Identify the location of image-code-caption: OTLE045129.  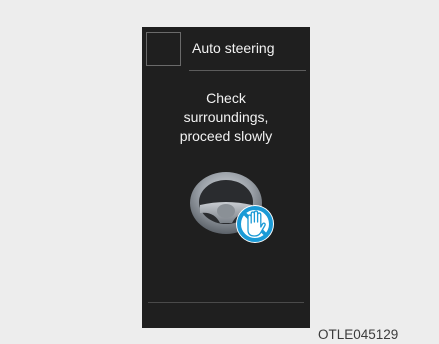
(358, 334).